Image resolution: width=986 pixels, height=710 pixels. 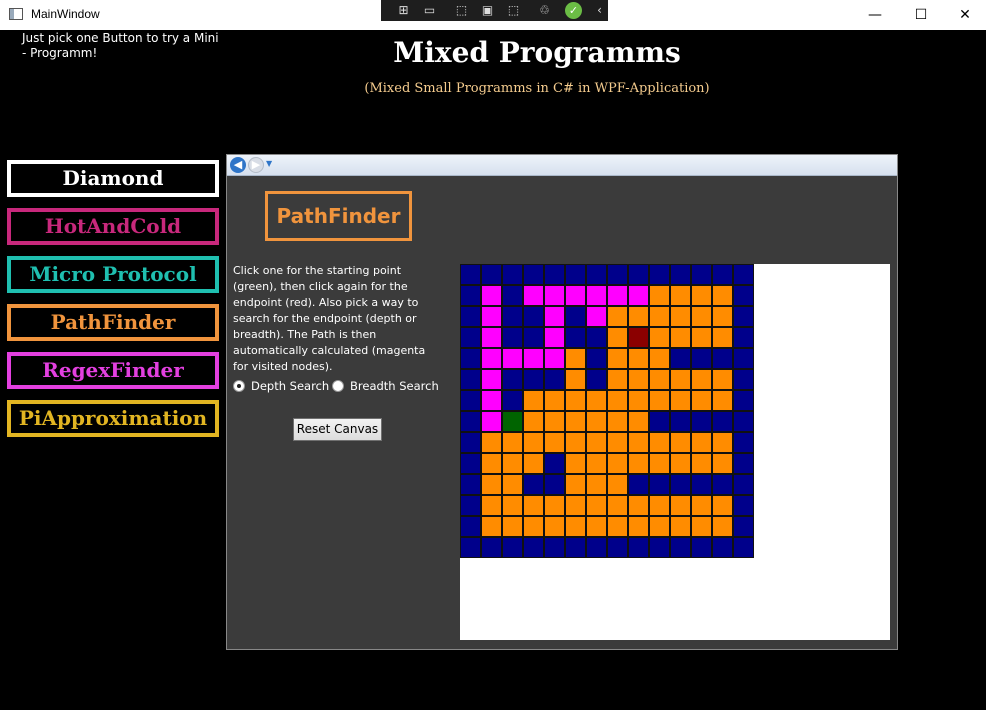 I want to click on video-icon: ▭, so click(x=429, y=10).